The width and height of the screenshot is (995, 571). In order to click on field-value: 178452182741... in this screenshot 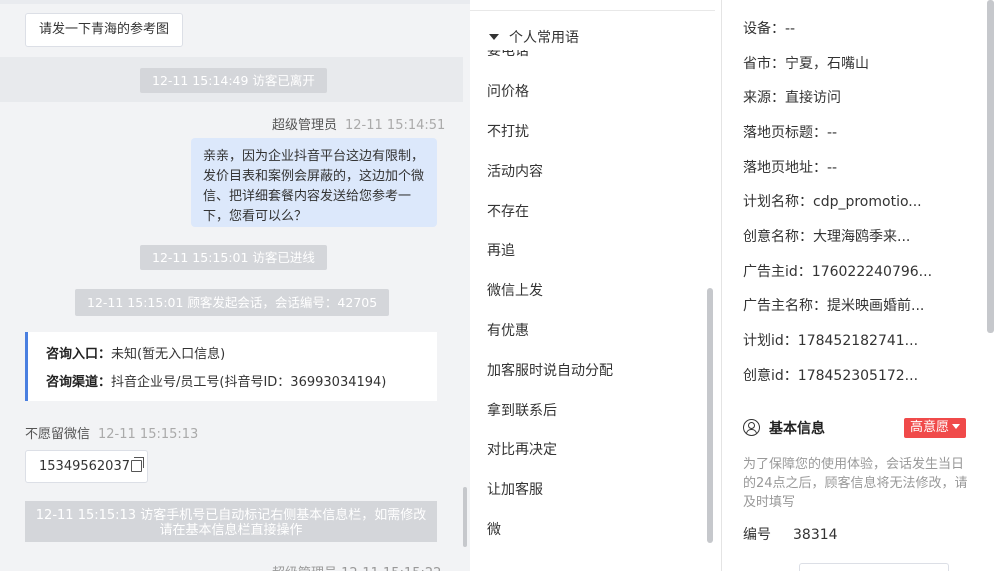, I will do `click(858, 341)`.